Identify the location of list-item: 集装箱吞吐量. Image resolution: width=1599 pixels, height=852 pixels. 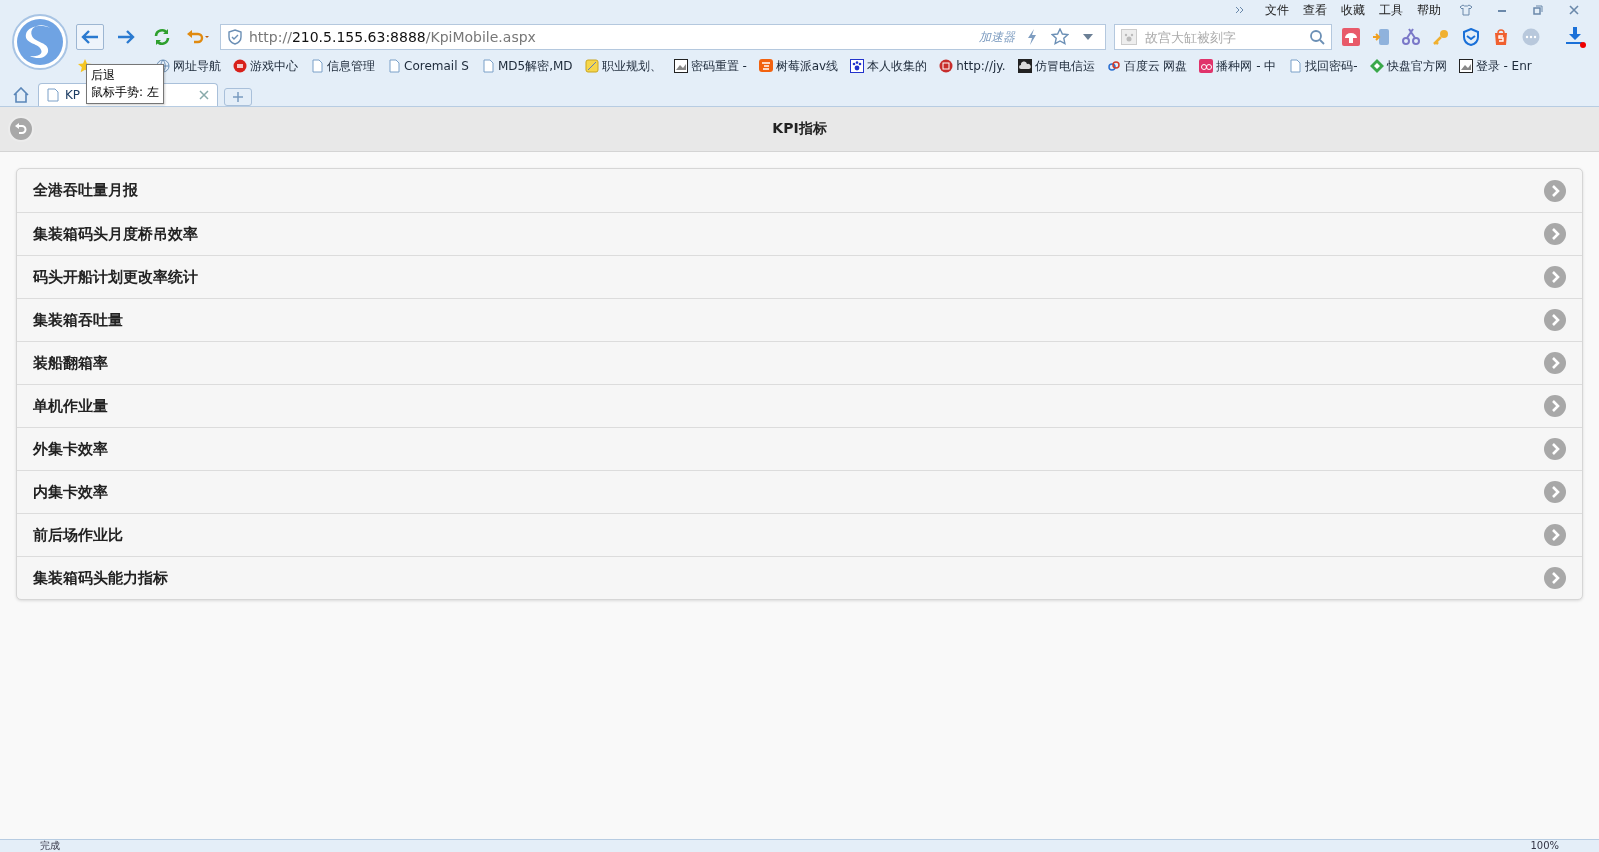
(799, 319).